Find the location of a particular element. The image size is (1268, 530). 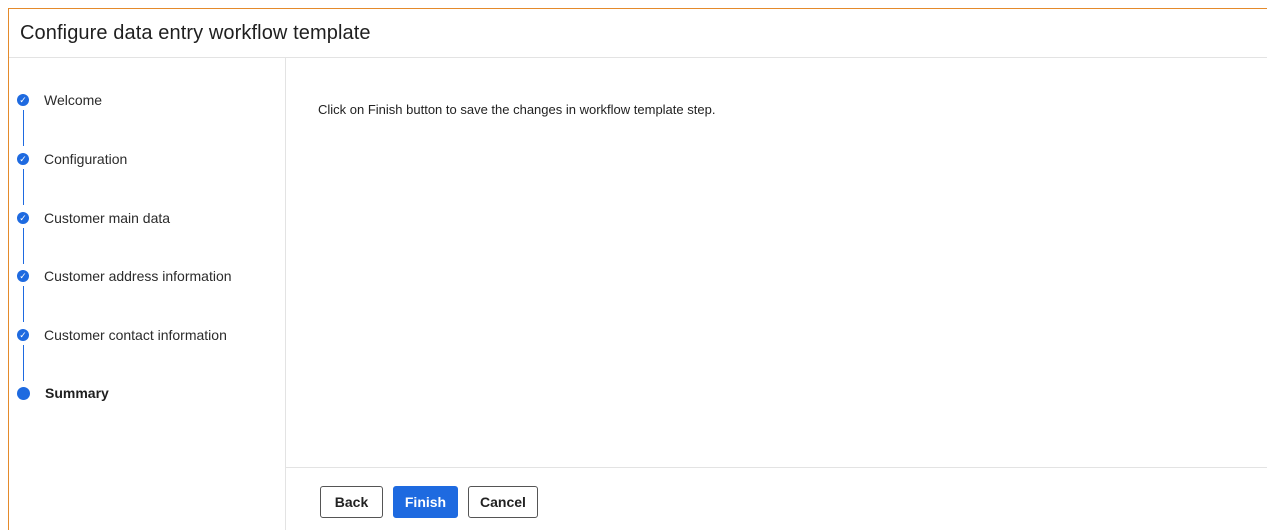

step-welcome: ✓ Welcome is located at coordinates (59, 100).